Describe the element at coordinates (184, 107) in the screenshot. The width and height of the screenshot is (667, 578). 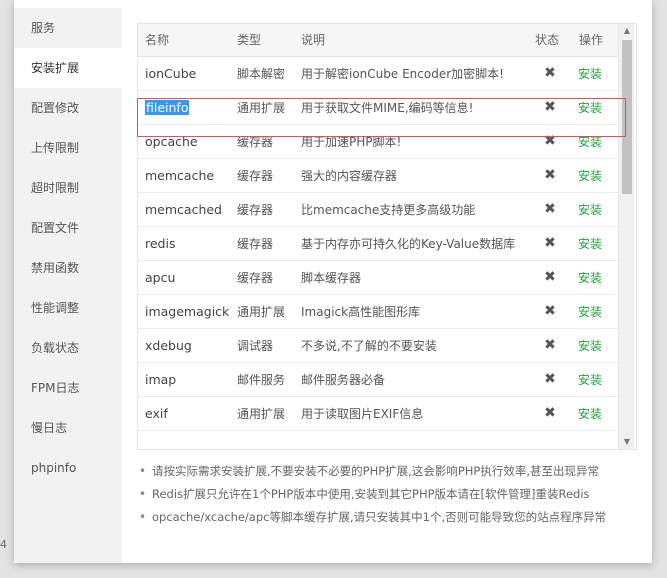
I see `extension-name: fileinfo` at that location.